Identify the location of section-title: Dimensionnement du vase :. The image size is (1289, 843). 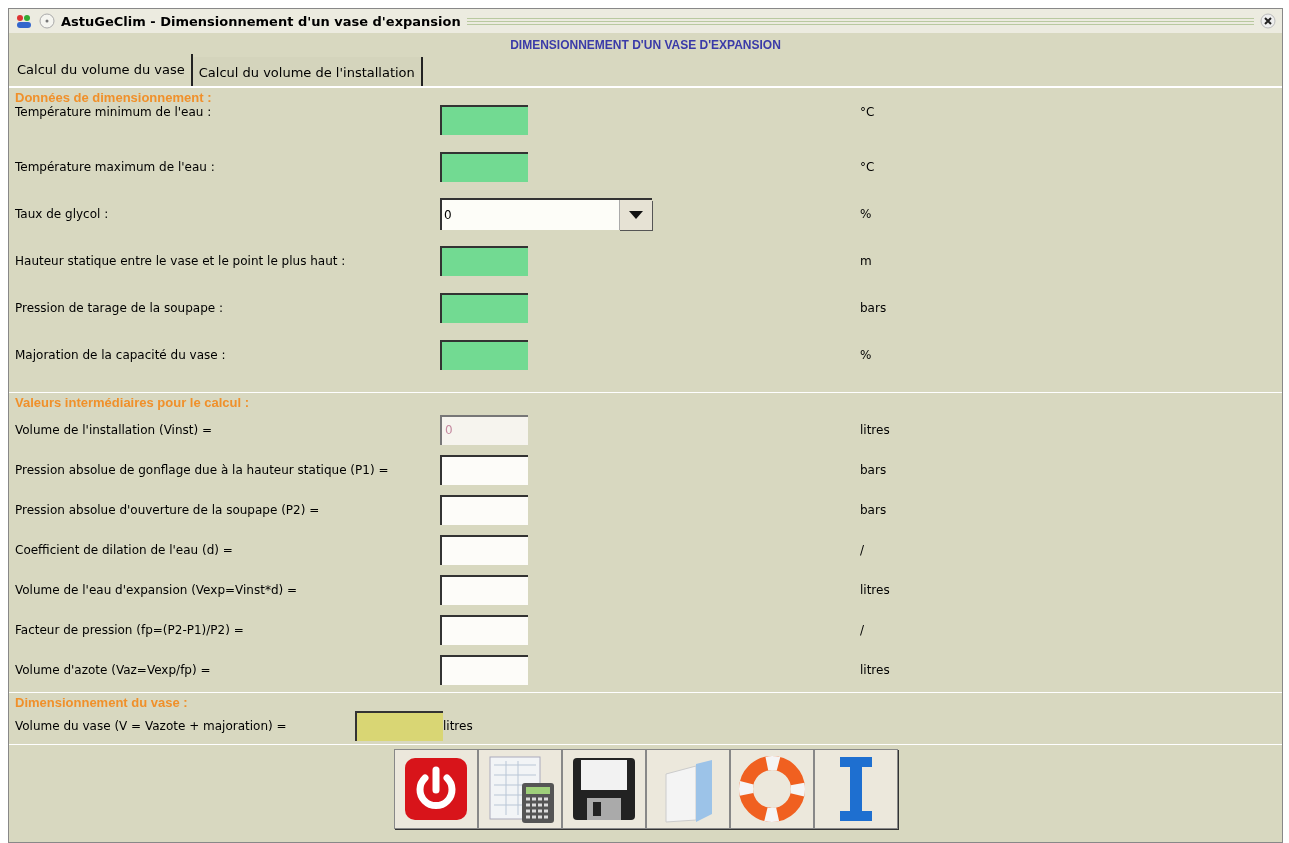
(102, 703).